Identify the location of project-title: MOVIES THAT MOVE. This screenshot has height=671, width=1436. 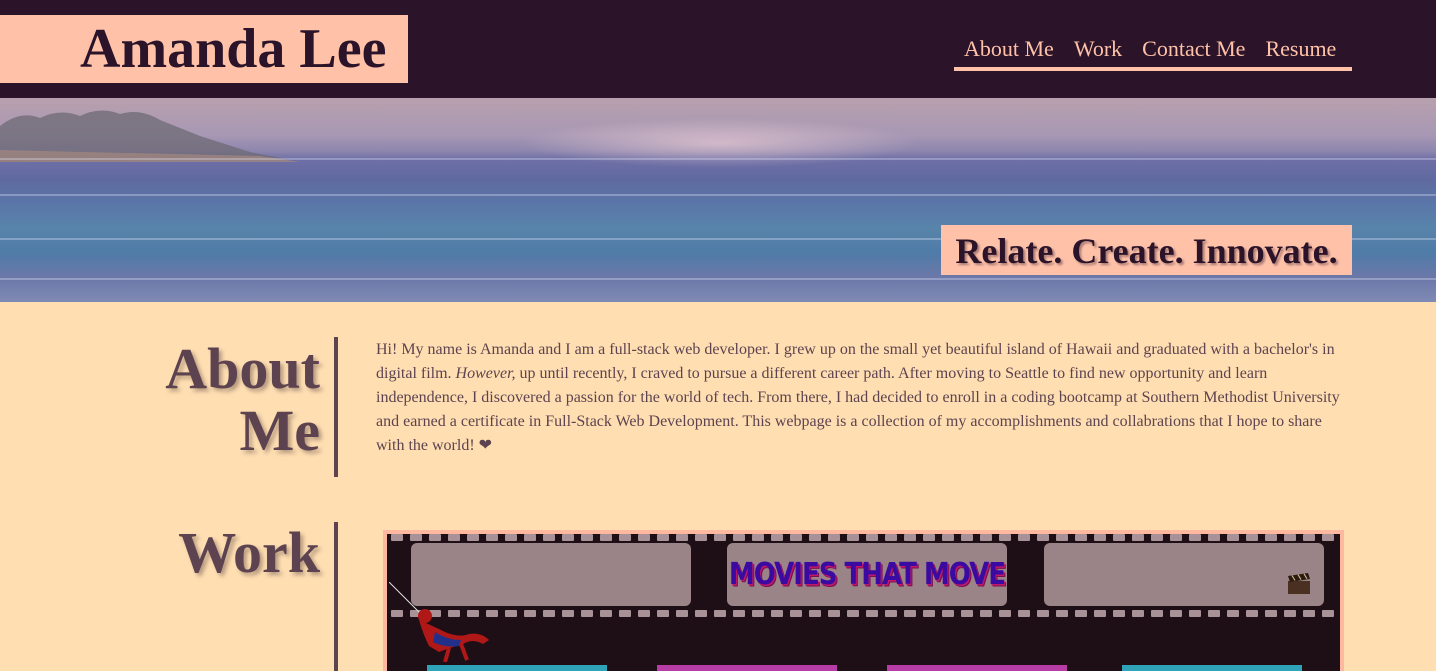
(867, 575).